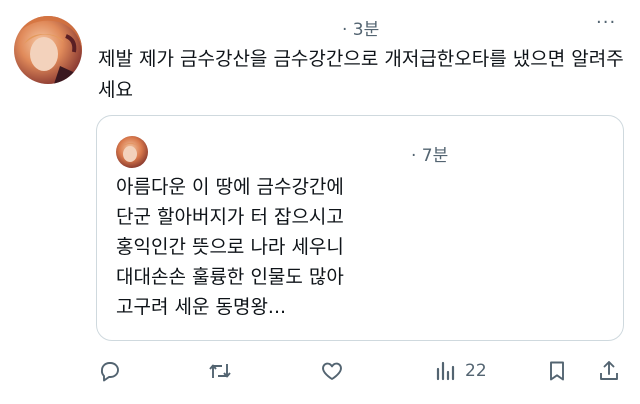  What do you see at coordinates (230, 217) in the screenshot?
I see `quoted-line: 단군 할아버지가 터 잡으시고` at bounding box center [230, 217].